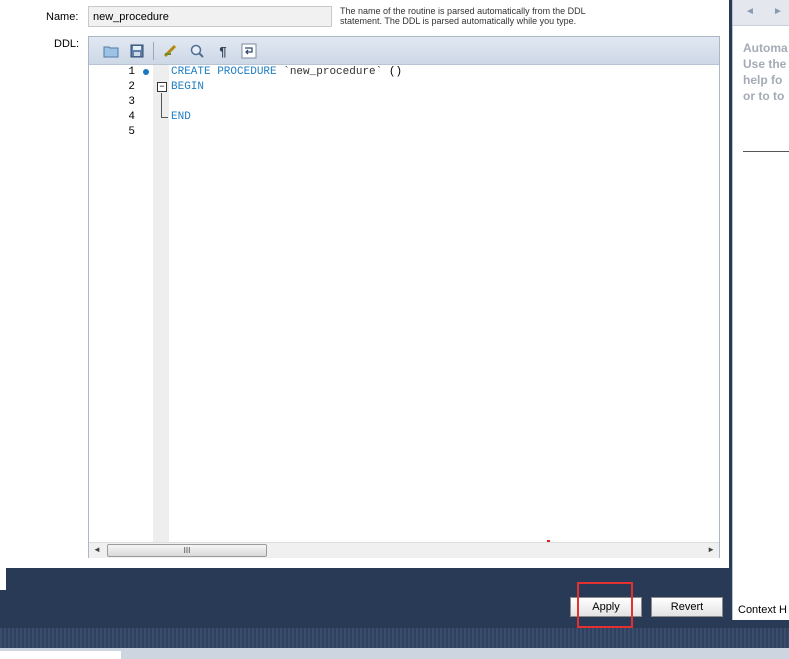 The height and width of the screenshot is (659, 789). Describe the element at coordinates (60, 655) in the screenshot. I see `bottom-tab-active` at that location.